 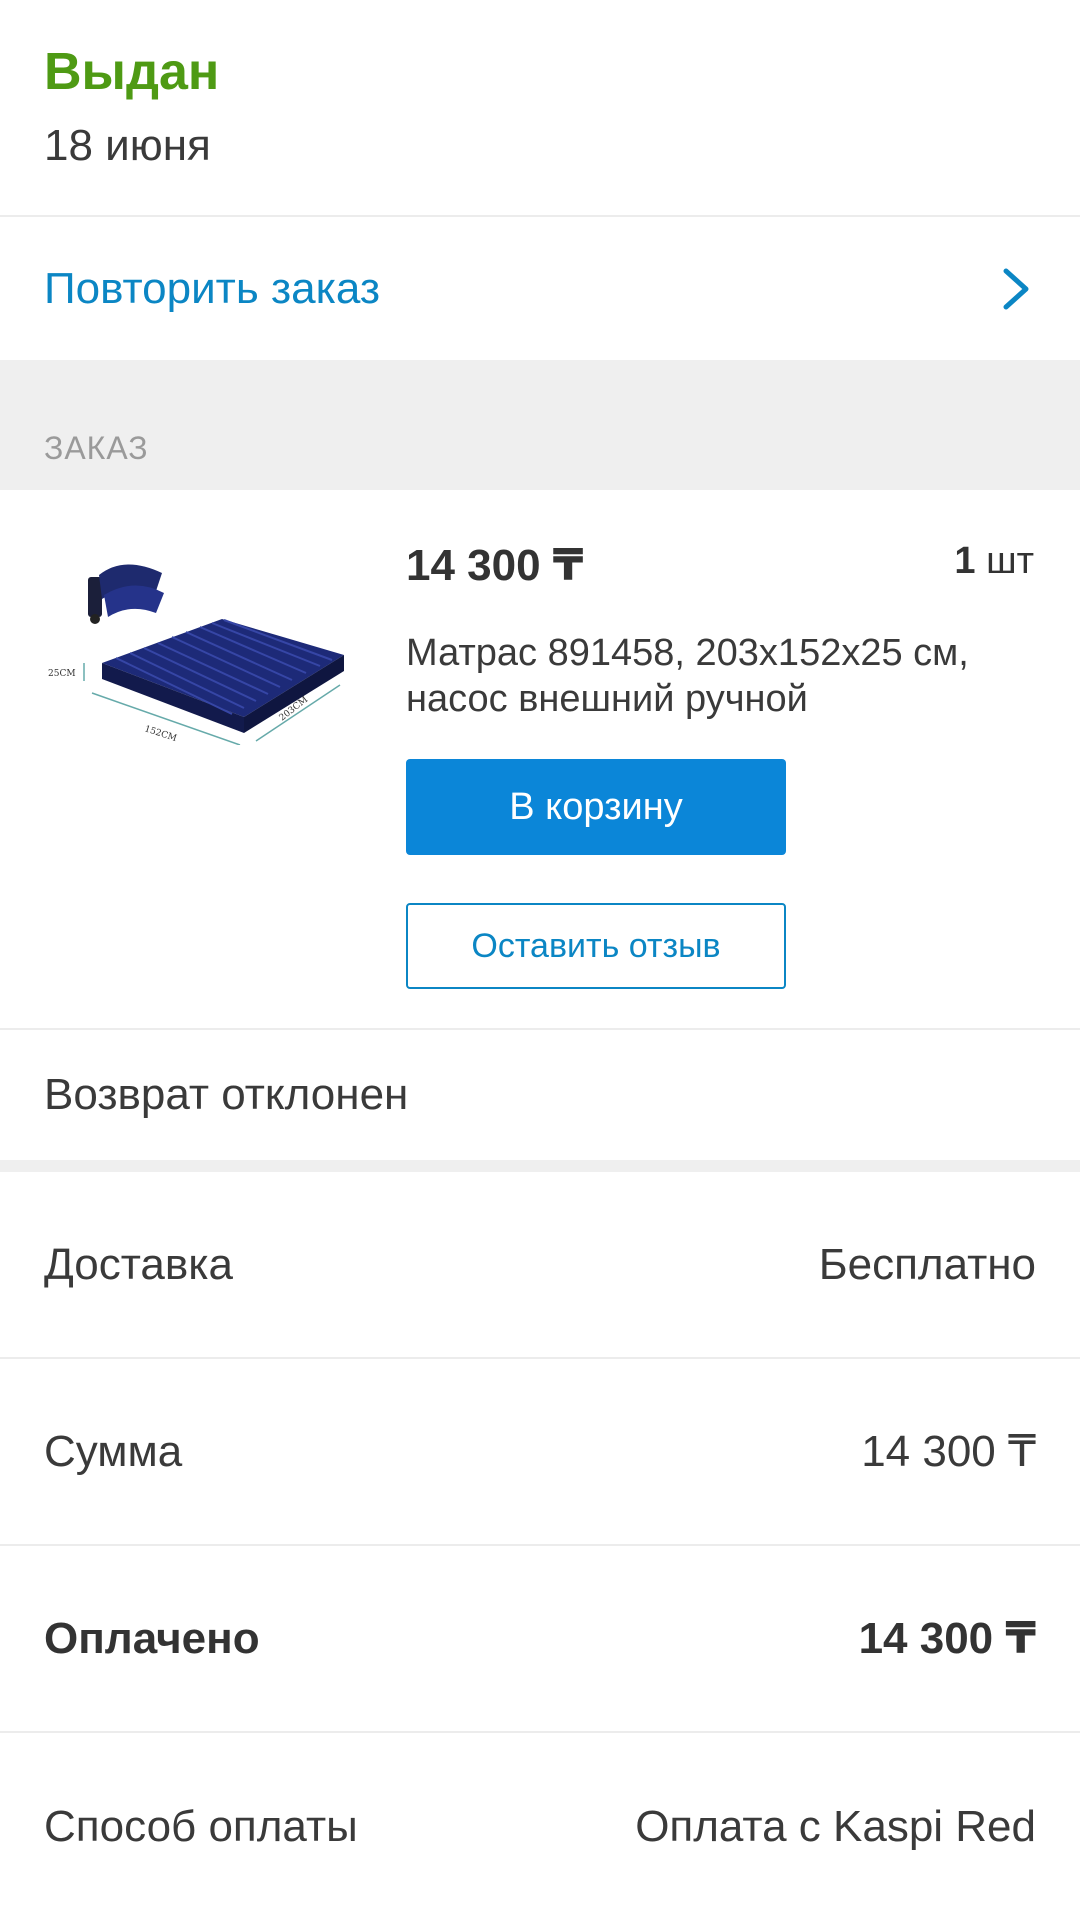 I want to click on payment-method-value: Оплата с Kaspi Red, so click(x=835, y=1826).